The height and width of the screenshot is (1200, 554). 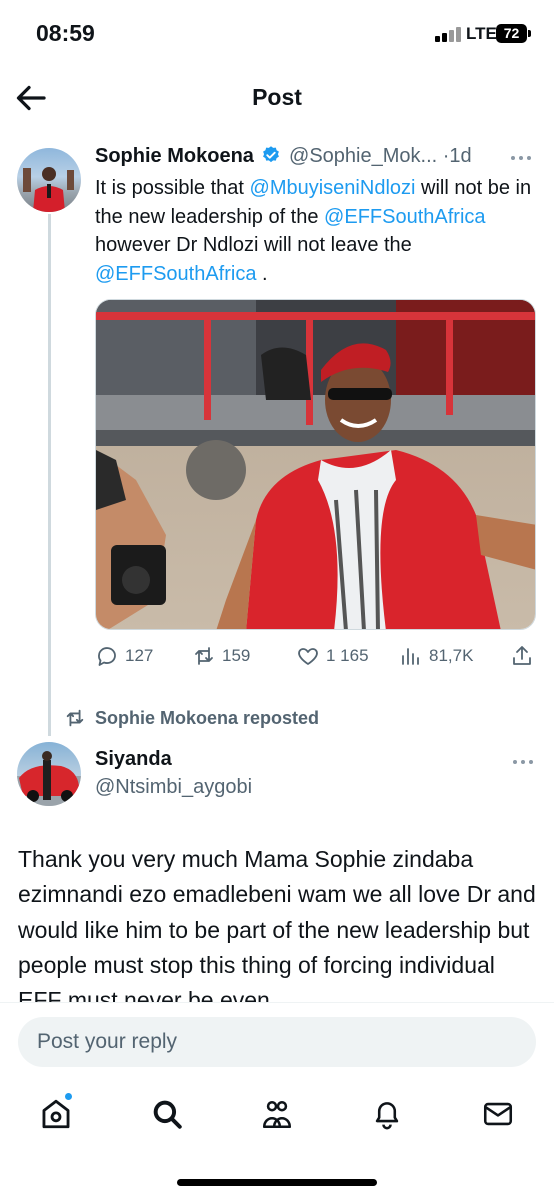 I want to click on post-header: Sophie Mokoena @Sophie_Mok... ·1d, so click(x=317, y=159).